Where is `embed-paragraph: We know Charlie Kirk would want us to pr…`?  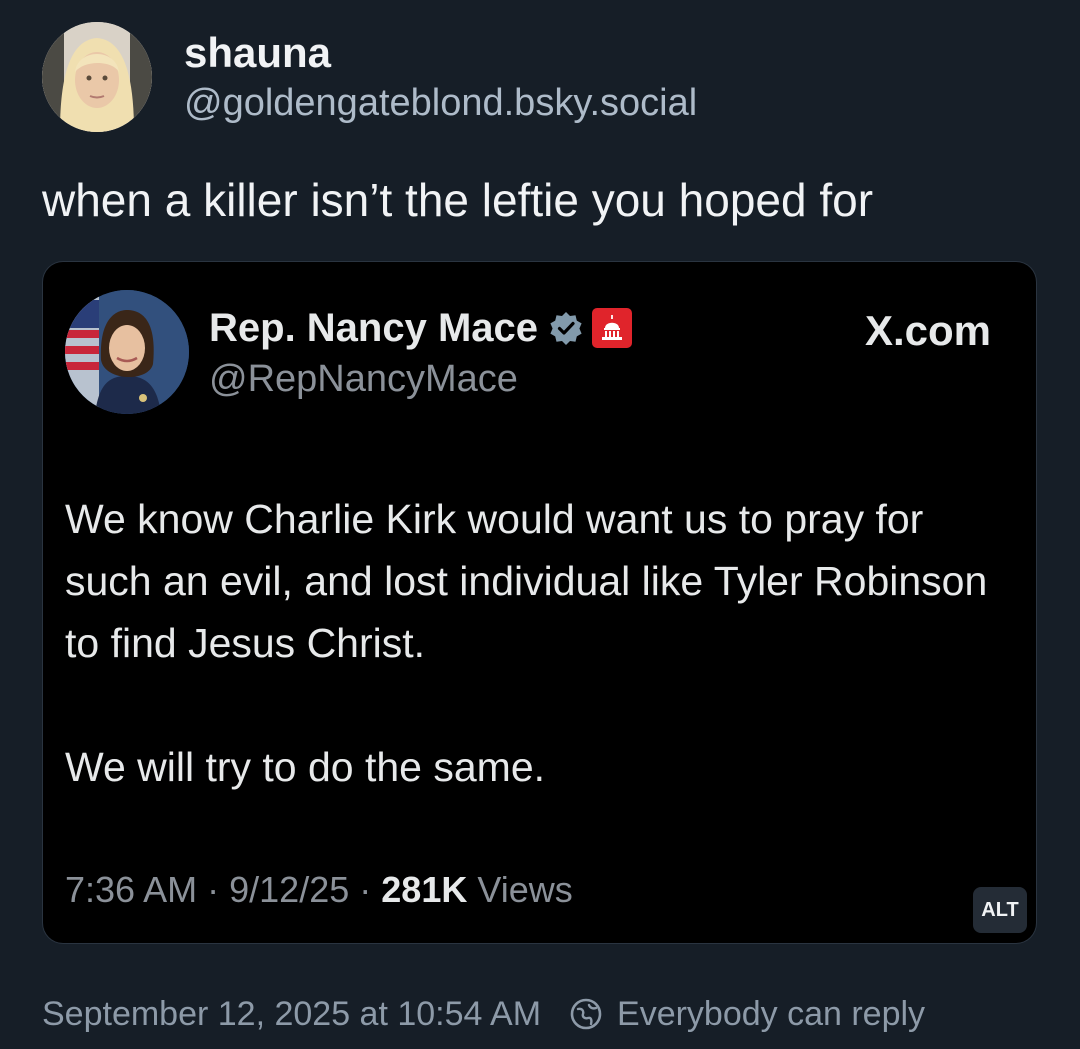
embed-paragraph: We know Charlie Kirk would want us to pr… is located at coordinates (526, 581).